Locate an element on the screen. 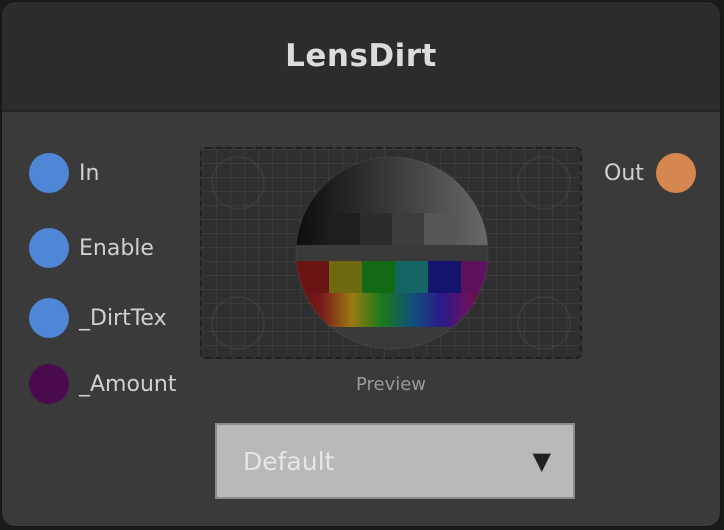  port-amount-label: _Amount is located at coordinates (128, 384).